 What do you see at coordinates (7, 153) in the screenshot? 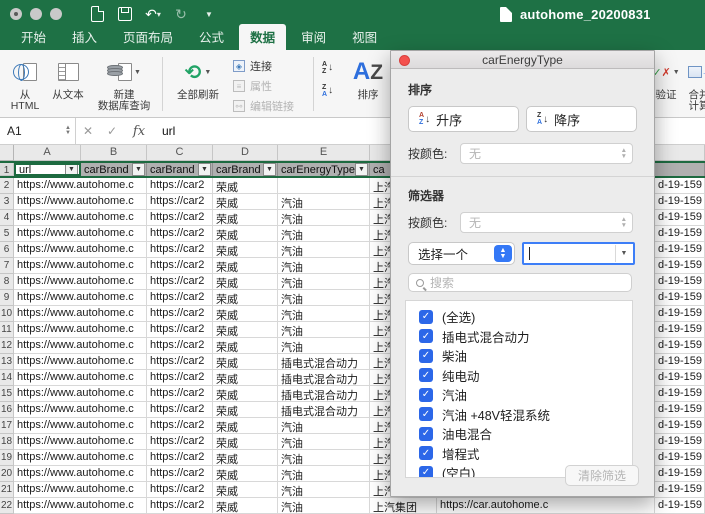
I see `select-all-corner` at bounding box center [7, 153].